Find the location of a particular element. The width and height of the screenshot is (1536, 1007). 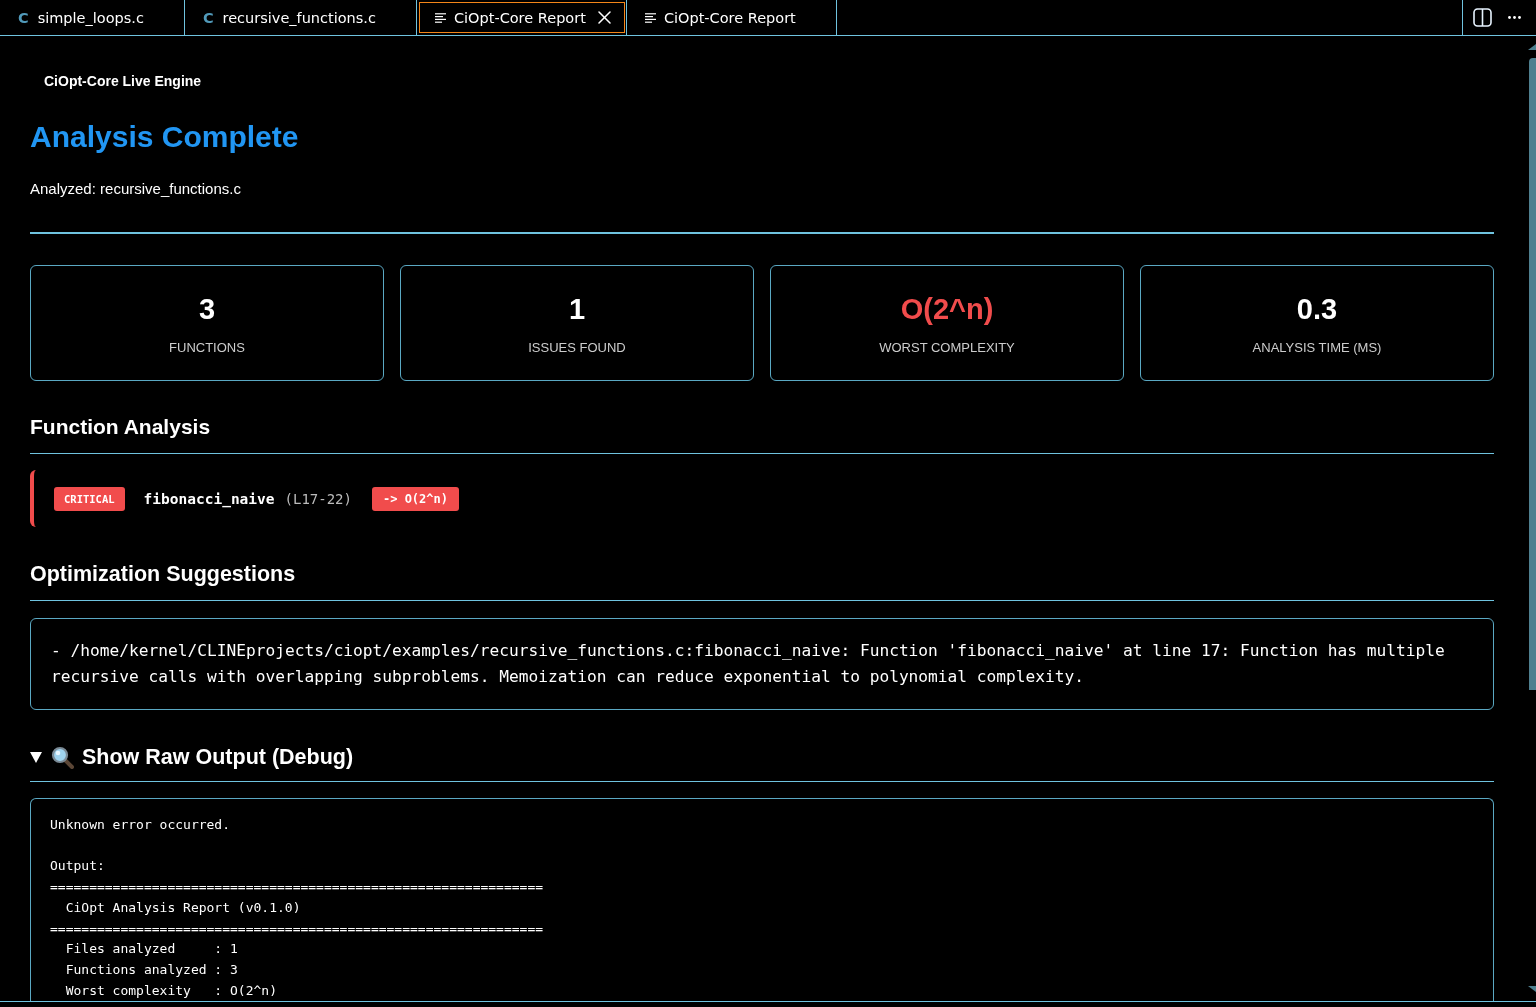

stat-label: ANALYSIS TIME (MS) is located at coordinates (1317, 348).